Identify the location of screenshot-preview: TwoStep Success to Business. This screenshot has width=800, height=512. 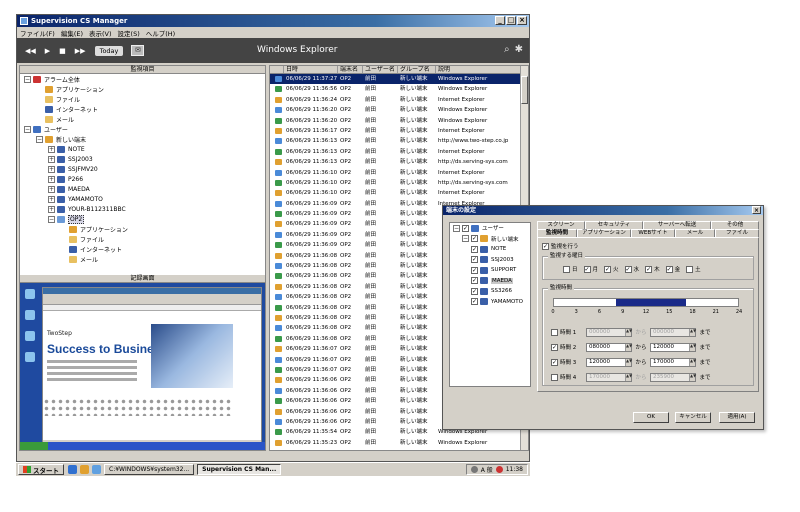
(152, 367).